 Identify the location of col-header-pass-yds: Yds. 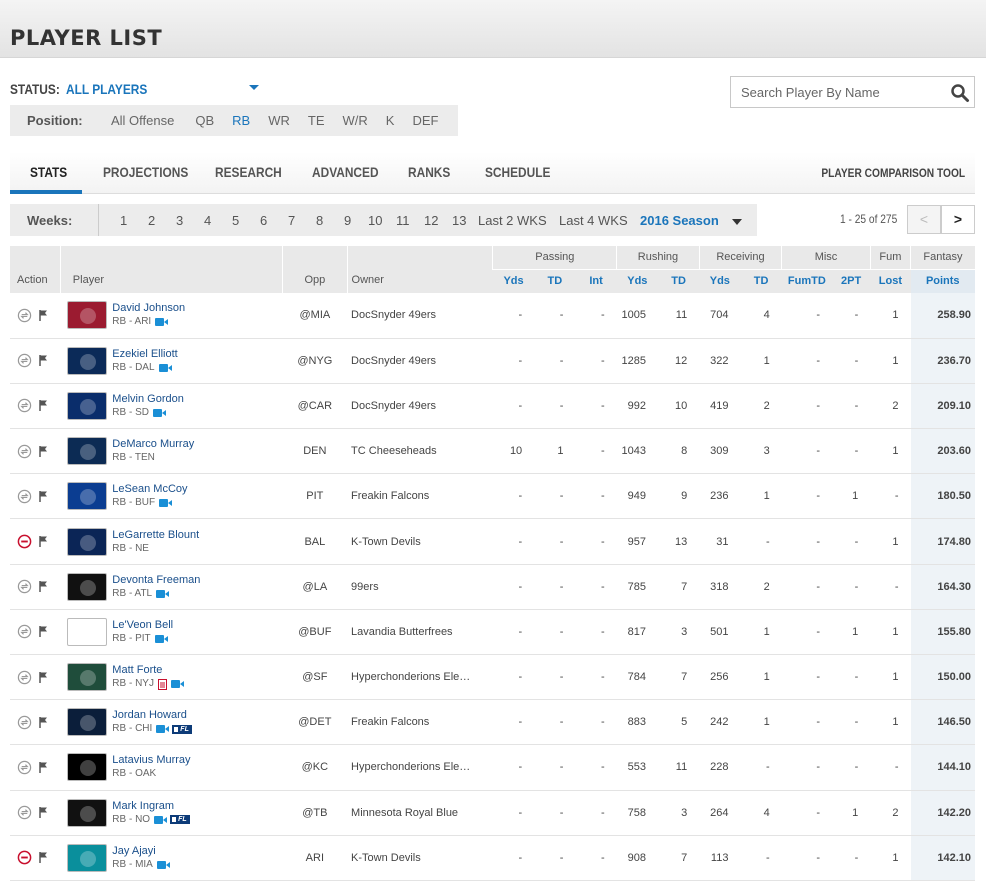
(513, 280).